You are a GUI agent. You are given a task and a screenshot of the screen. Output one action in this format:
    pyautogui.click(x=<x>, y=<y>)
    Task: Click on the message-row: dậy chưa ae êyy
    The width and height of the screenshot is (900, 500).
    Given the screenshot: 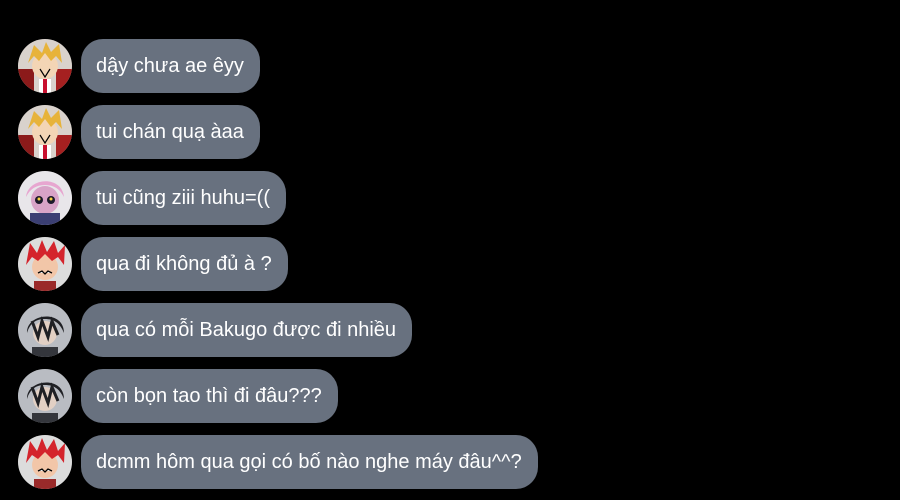 What is the action you would take?
    pyautogui.click(x=139, y=66)
    